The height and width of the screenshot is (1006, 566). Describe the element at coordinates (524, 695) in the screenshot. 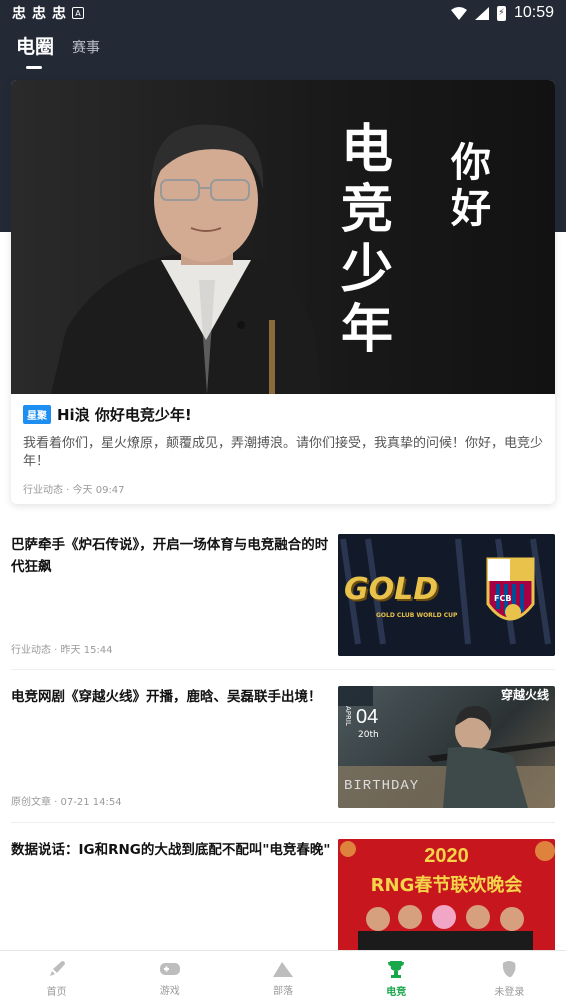

I see `crossfire-brand-text: 穿越火线` at that location.